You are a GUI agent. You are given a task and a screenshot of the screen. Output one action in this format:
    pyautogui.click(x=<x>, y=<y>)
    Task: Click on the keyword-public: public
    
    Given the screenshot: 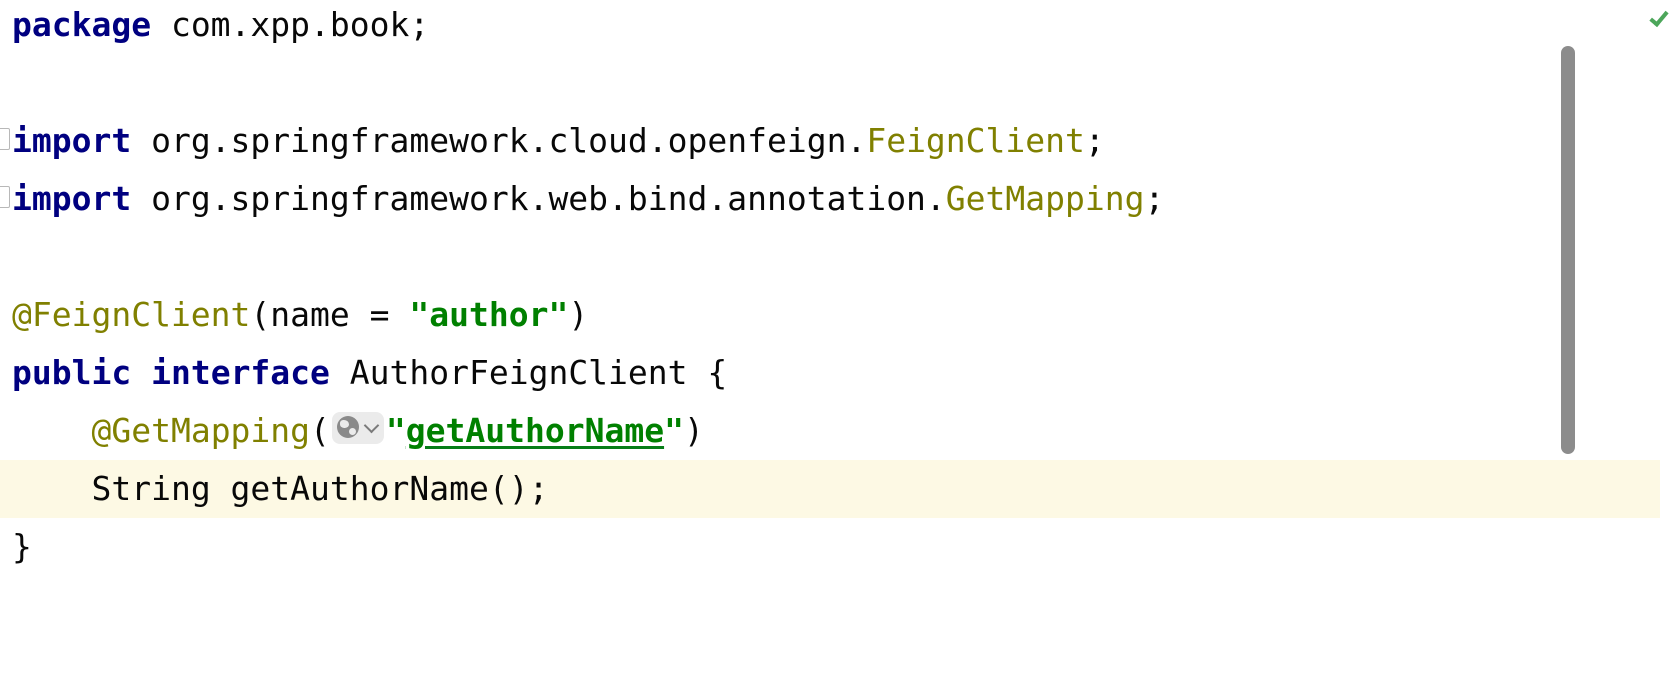 What is the action you would take?
    pyautogui.click(x=72, y=372)
    